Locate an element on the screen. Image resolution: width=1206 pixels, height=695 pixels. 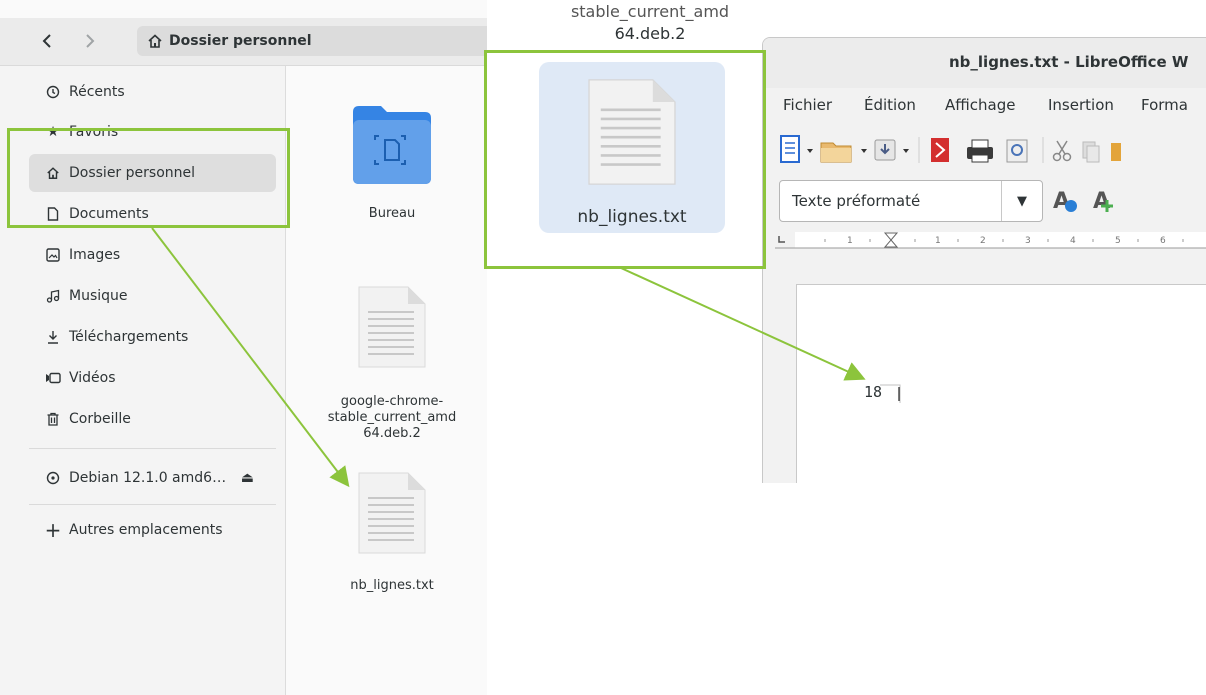
arrow-to-document is located at coordinates (743, 324).